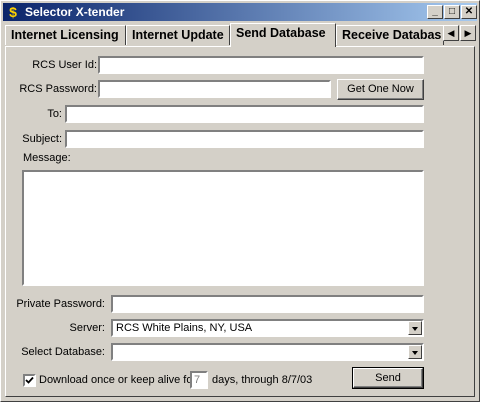  I want to click on select-database-label: Select Database:, so click(63, 352).